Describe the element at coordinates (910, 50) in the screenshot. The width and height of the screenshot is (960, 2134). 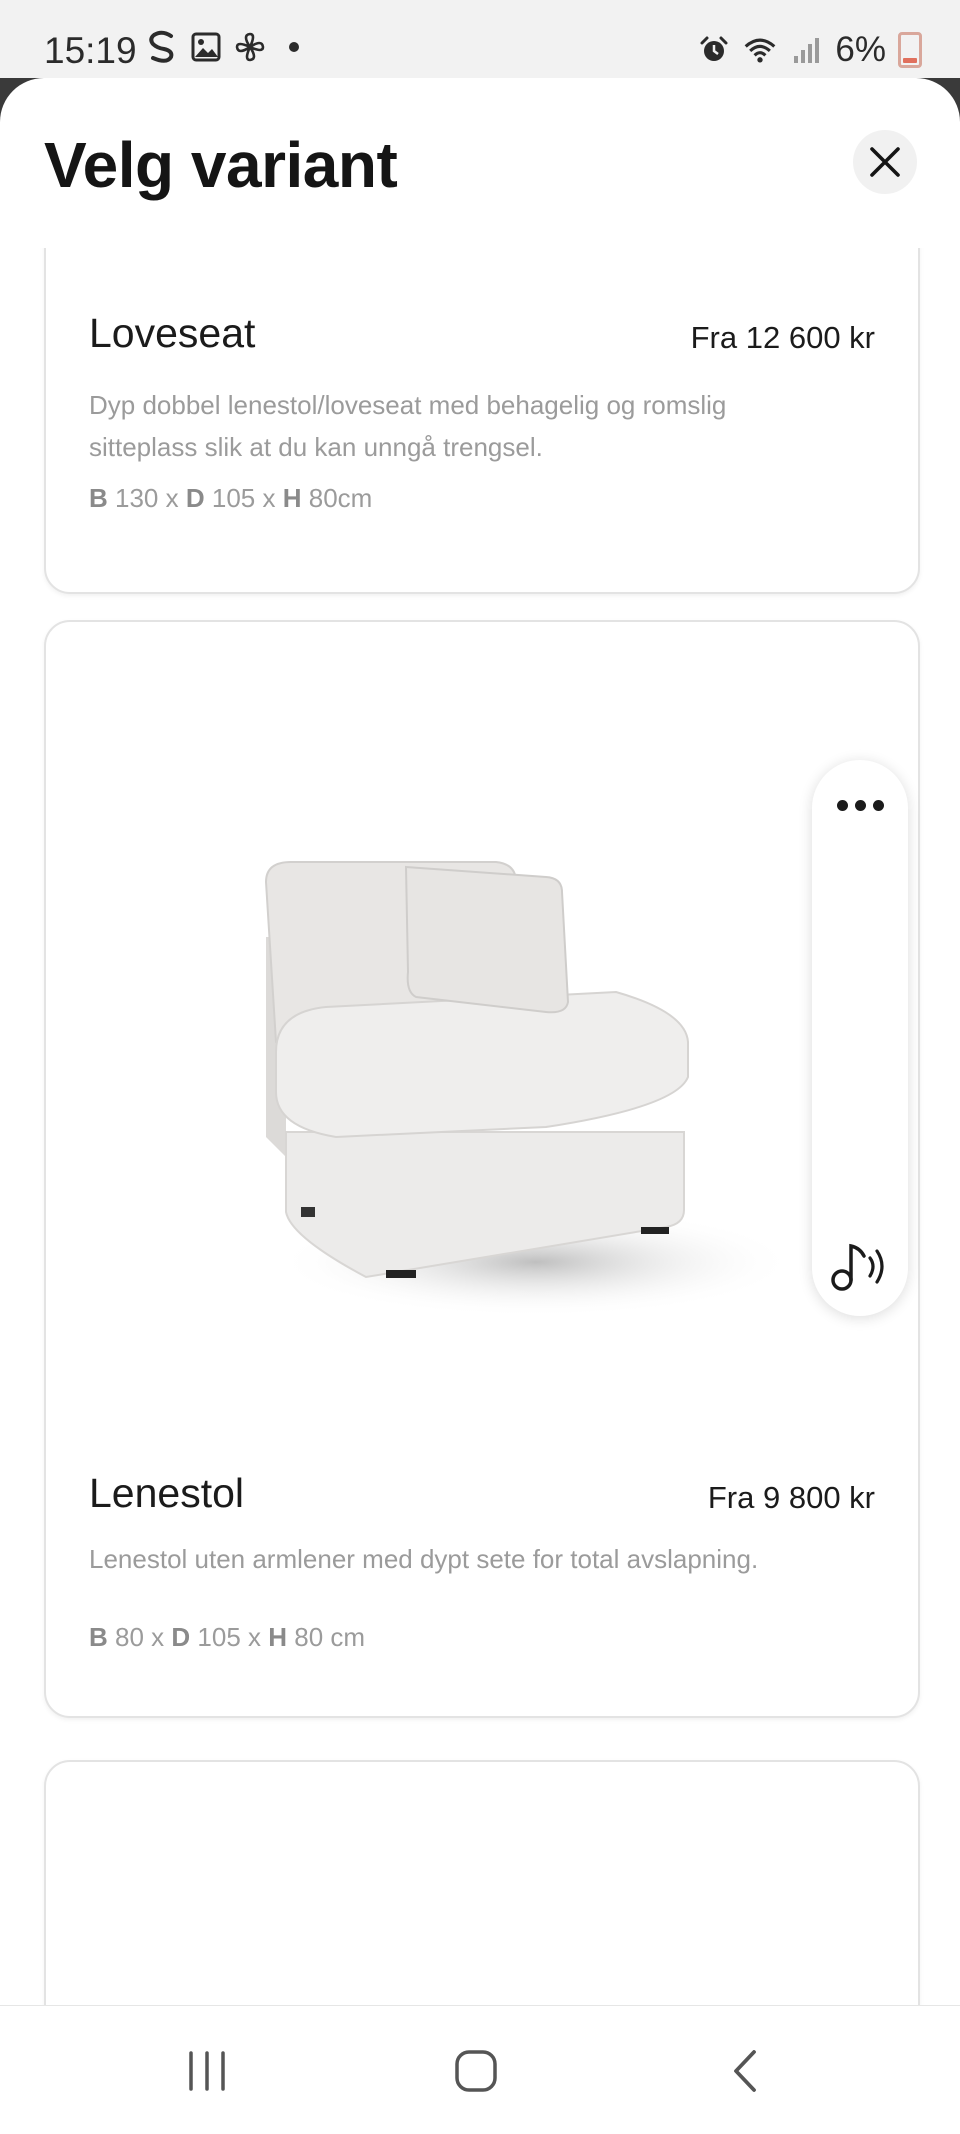
I see `battery-icon` at that location.